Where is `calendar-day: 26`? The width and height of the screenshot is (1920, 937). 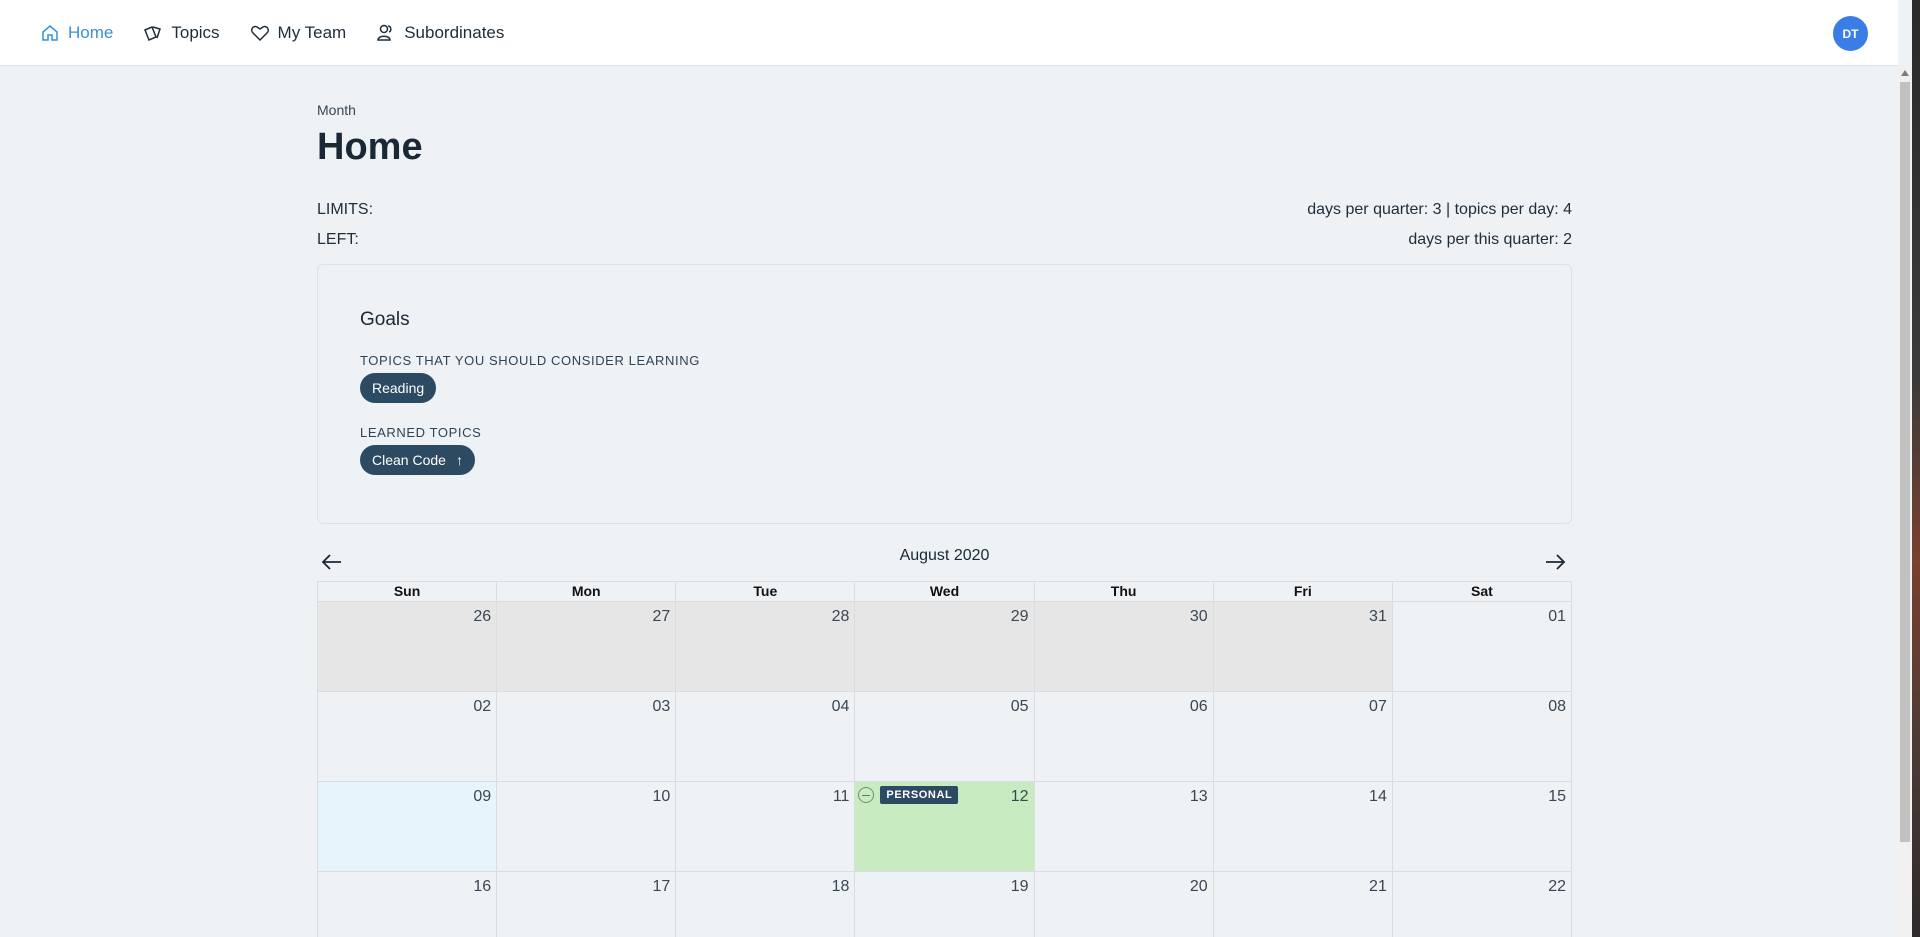 calendar-day: 26 is located at coordinates (408, 647).